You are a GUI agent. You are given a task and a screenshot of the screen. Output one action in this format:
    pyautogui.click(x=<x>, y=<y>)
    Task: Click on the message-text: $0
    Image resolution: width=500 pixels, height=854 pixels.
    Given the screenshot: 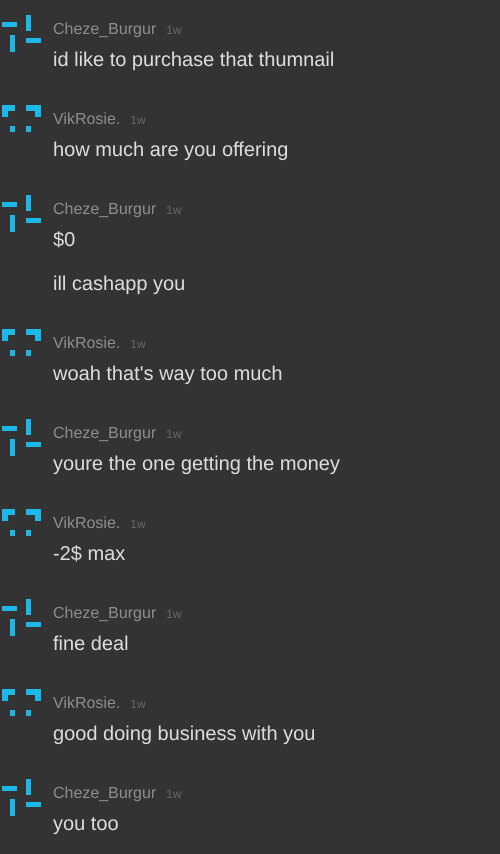 What is the action you would take?
    pyautogui.click(x=64, y=240)
    